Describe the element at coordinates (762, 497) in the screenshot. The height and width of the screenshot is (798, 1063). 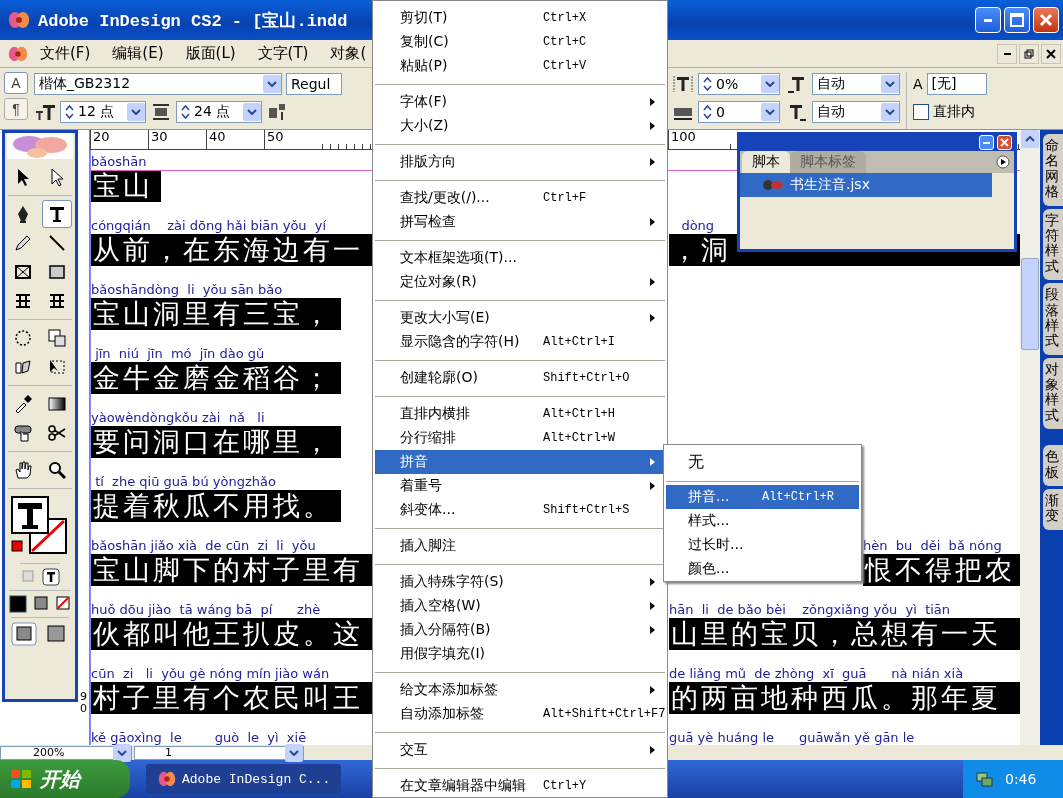
I see `menu-item: 拼音... Alt+Ctrl+R` at that location.